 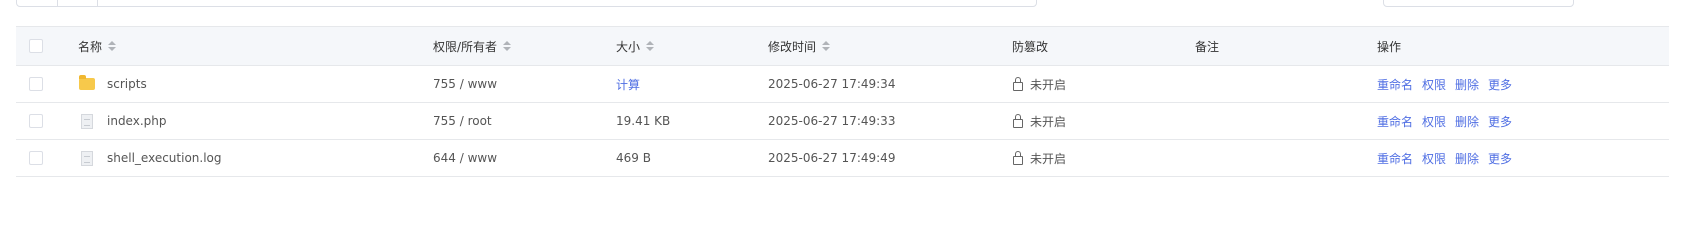 I want to click on column-header-ops: 操作, so click(x=1389, y=46).